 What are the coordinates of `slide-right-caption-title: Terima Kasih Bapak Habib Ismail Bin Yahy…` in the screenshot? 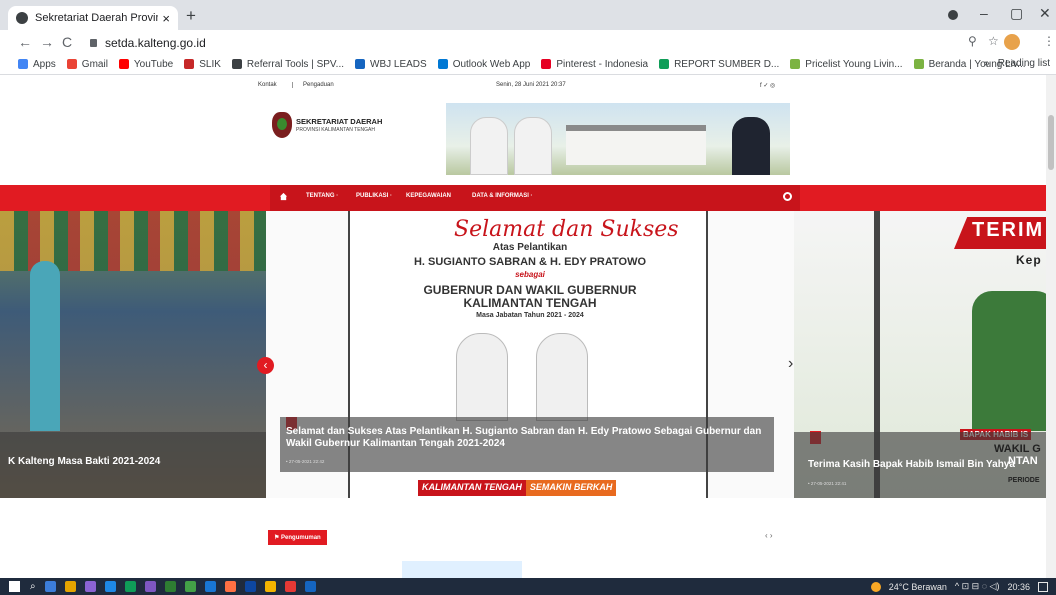 It's located at (911, 465).